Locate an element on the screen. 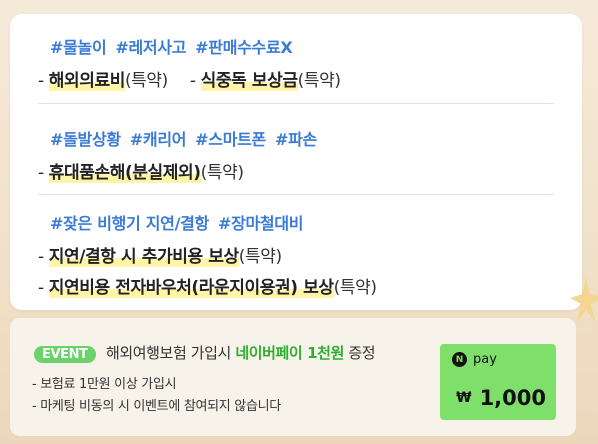 The height and width of the screenshot is (444, 598). naver-n-icon: N is located at coordinates (459, 359).